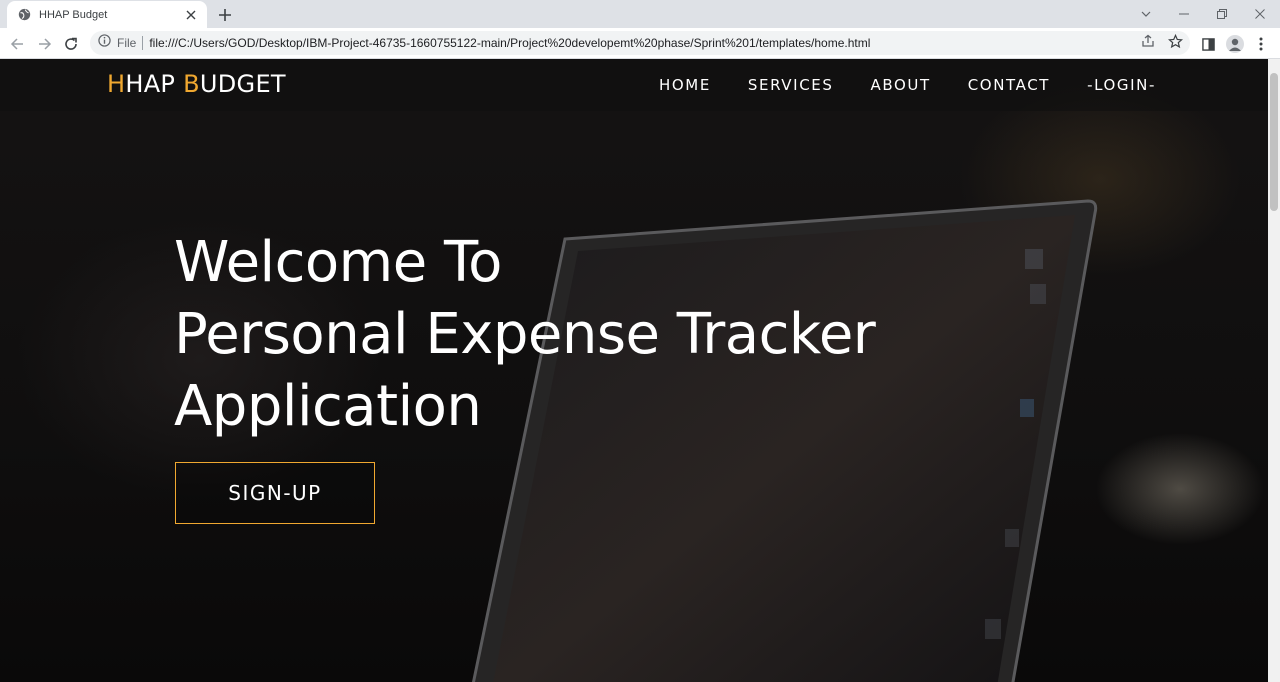 The width and height of the screenshot is (1280, 682). I want to click on forward-arrow-icon, so click(45, 44).